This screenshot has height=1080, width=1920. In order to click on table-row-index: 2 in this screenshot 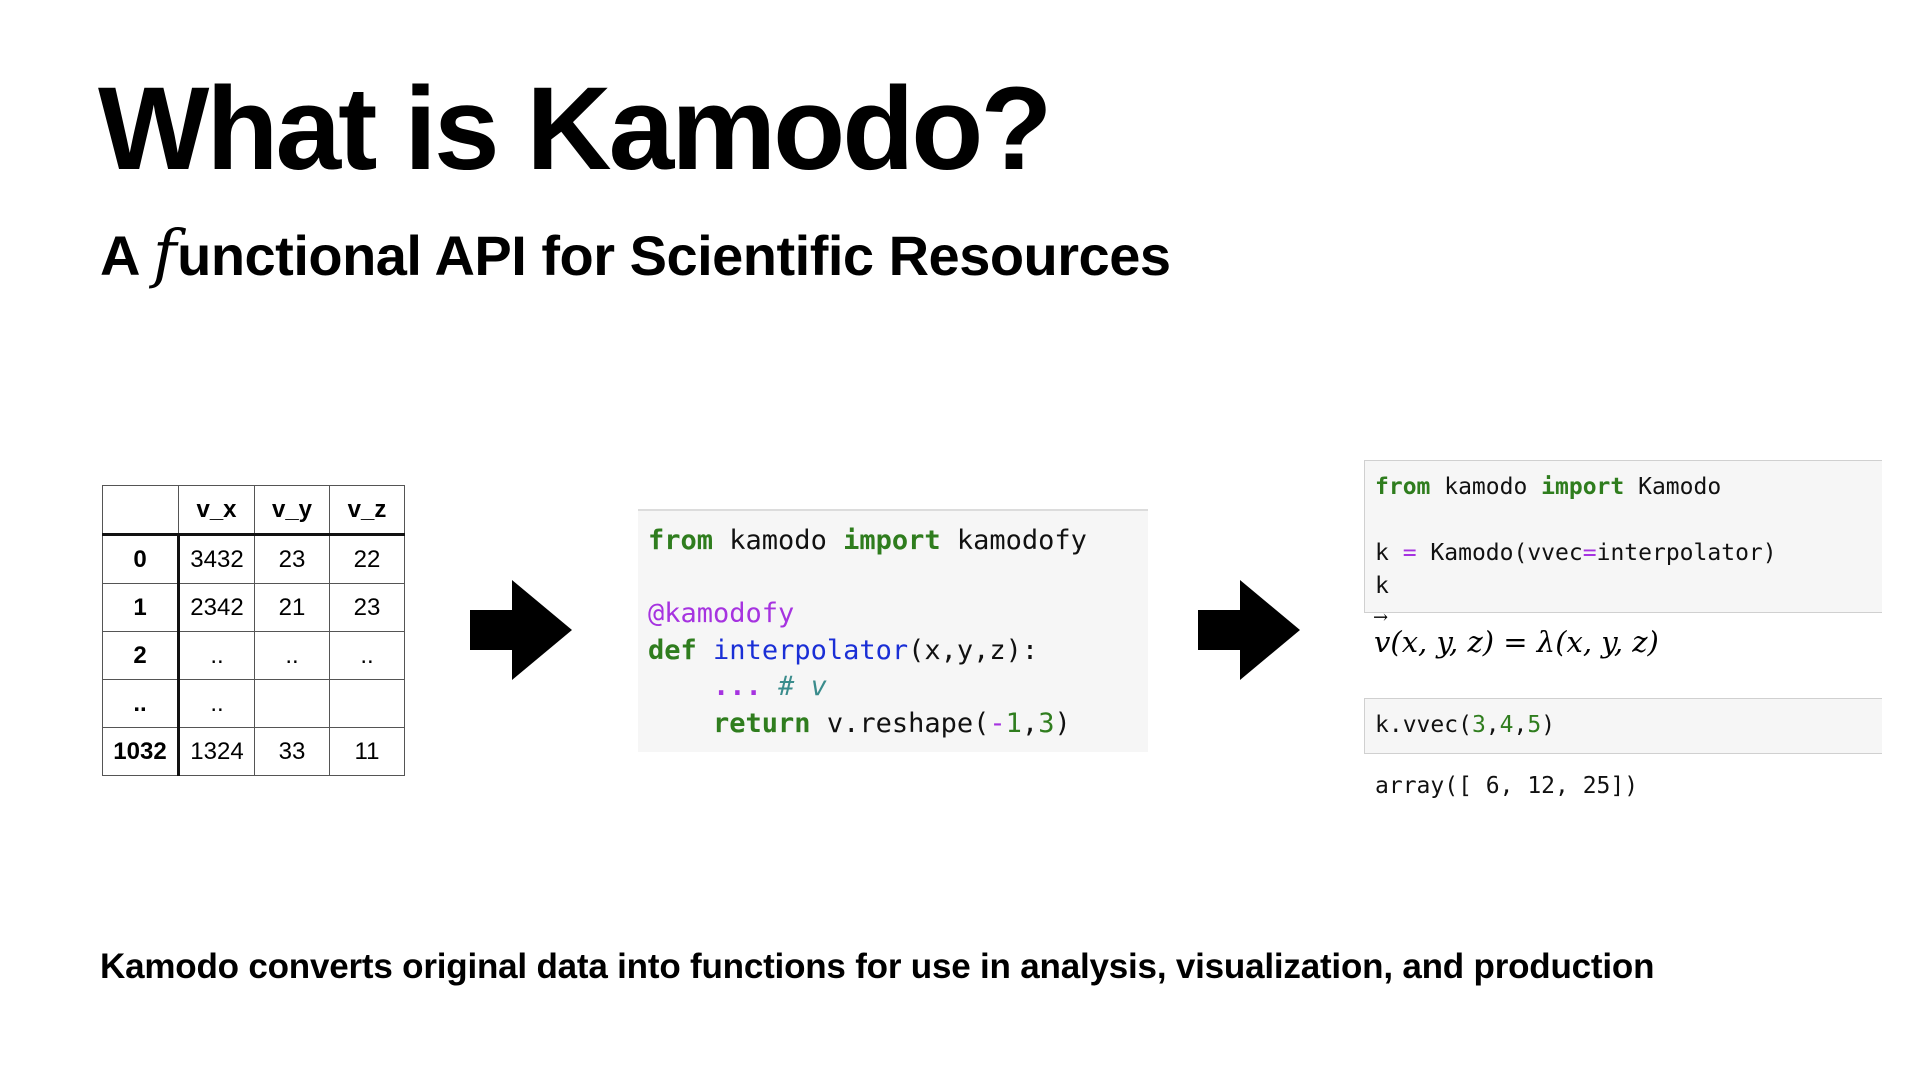, I will do `click(141, 655)`.